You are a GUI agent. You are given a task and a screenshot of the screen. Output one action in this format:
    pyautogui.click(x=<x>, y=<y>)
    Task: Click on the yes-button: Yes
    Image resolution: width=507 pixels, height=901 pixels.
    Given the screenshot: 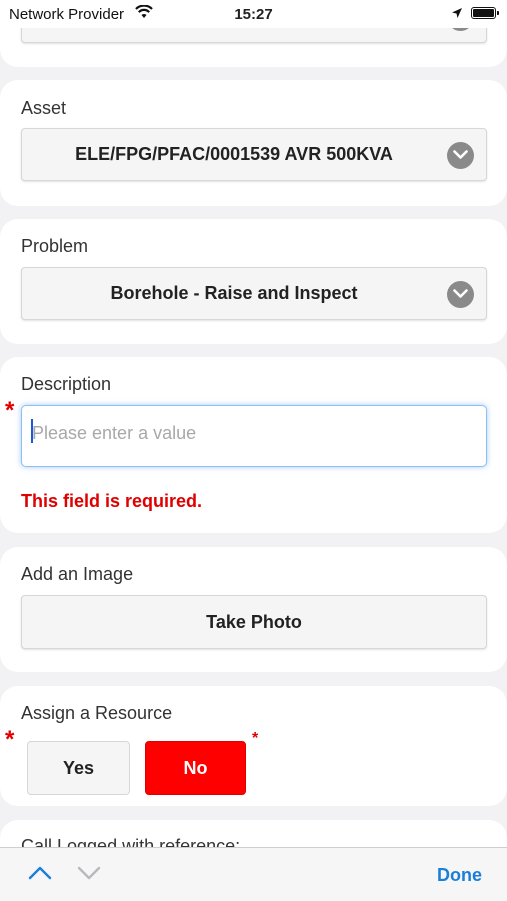 What is the action you would take?
    pyautogui.click(x=78, y=768)
    